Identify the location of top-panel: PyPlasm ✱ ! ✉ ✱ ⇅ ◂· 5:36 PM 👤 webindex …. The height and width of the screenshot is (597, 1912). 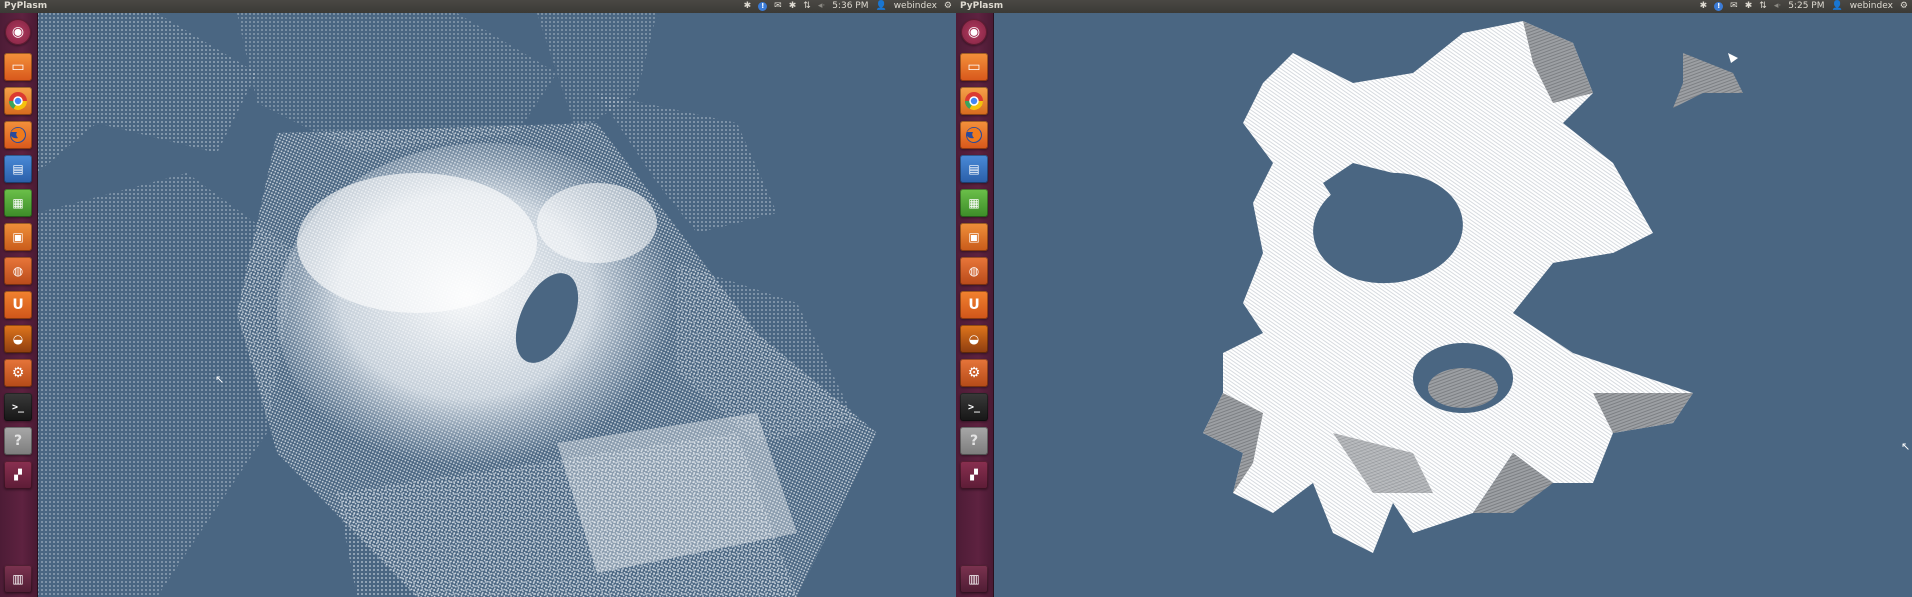
(478, 6).